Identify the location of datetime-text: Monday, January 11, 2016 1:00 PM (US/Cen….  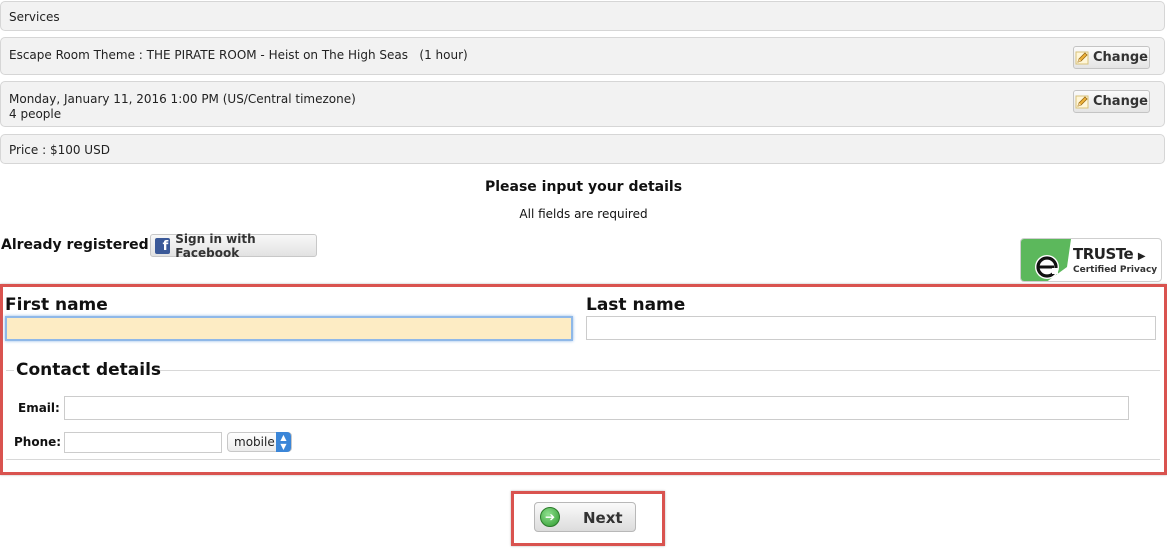
(182, 99).